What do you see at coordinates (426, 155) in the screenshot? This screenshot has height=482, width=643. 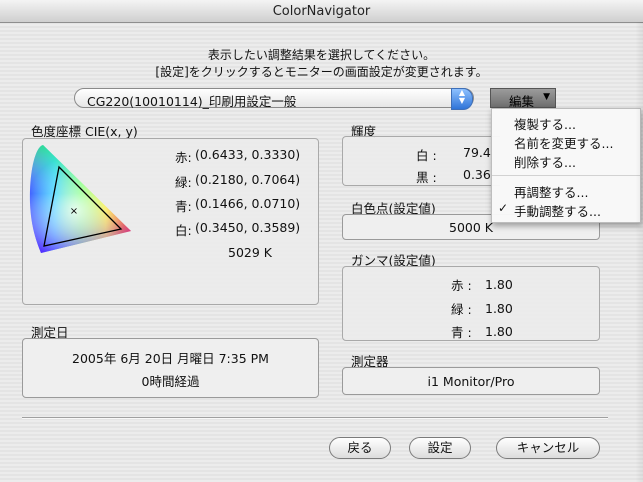 I see `luminance-white-label: 白 :` at bounding box center [426, 155].